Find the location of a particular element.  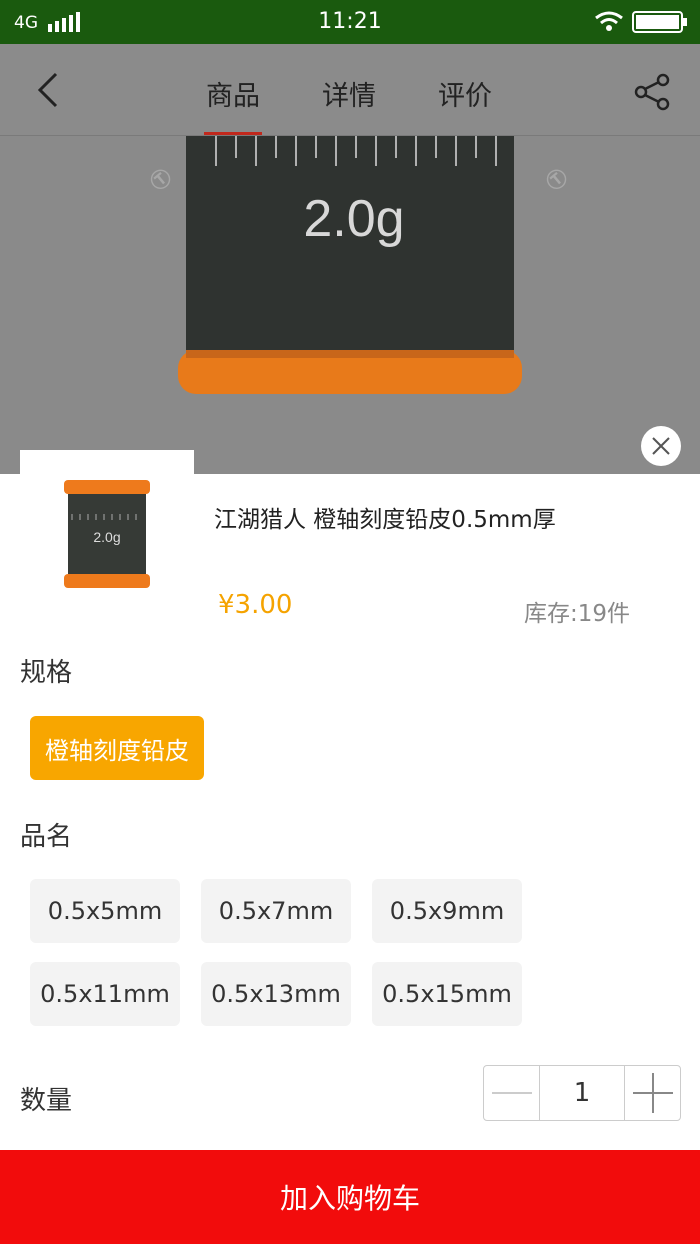

photo-weight-label: 2.0g is located at coordinates (353, 219).